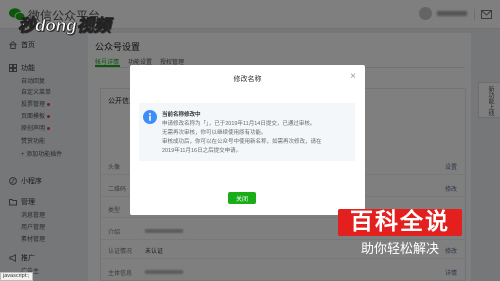 The width and height of the screenshot is (500, 281). What do you see at coordinates (242, 142) in the screenshot?
I see `notice-line: 审核成功后，你可以在公众号中使用新名称，如需再次修改，请在` at bounding box center [242, 142].